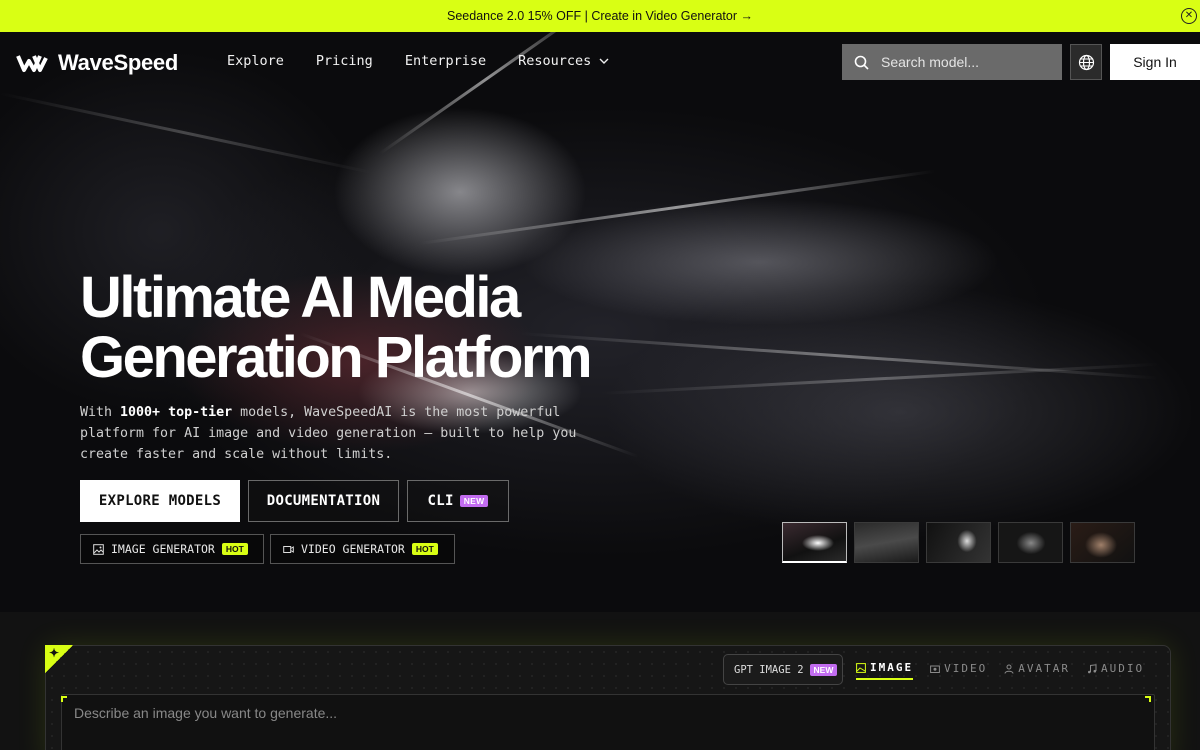 Image resolution: width=1200 pixels, height=750 pixels. What do you see at coordinates (160, 501) in the screenshot?
I see `explore-models-button: EXPLORE MODELS` at bounding box center [160, 501].